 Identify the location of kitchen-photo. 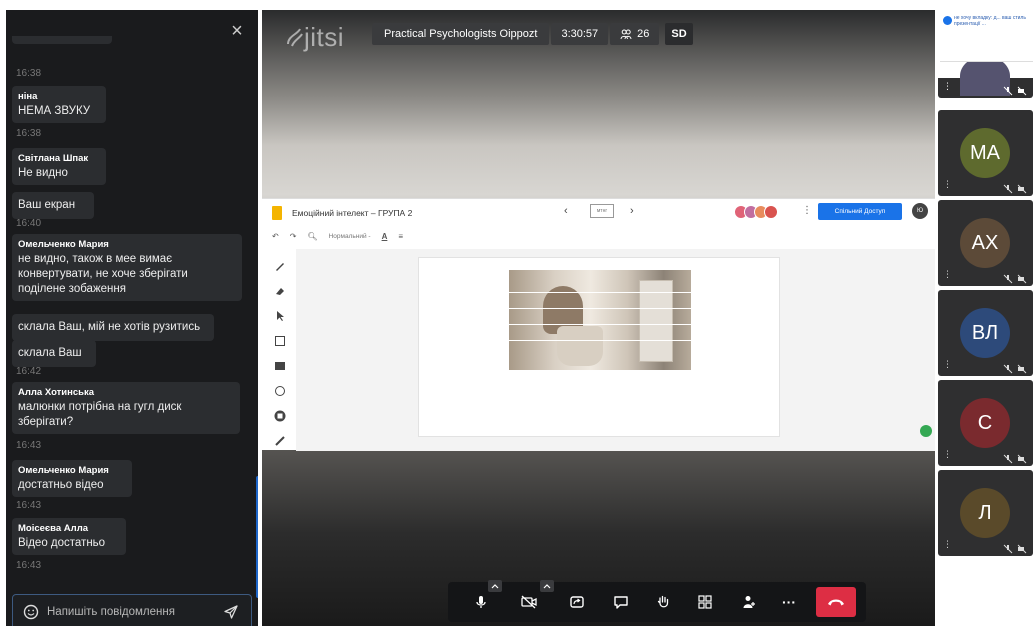
(600, 320).